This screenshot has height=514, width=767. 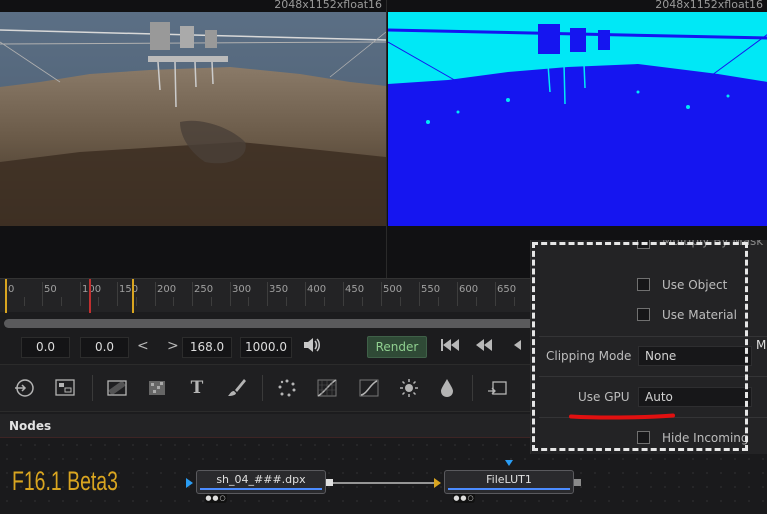 I want to click on use-gpu-dropdown: Auto, so click(x=695, y=397).